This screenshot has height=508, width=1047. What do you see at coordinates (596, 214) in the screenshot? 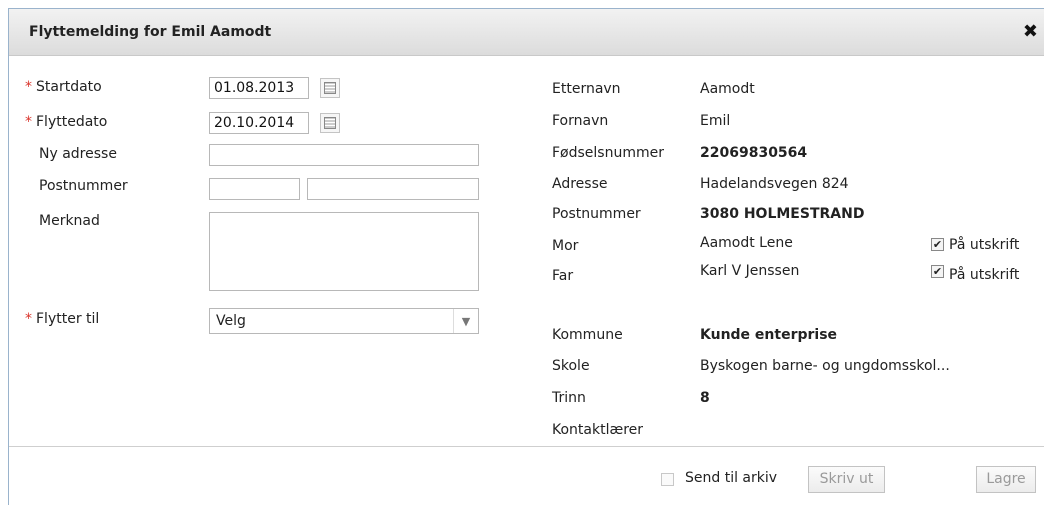
I see `postnummer-info-label: Postnummer` at bounding box center [596, 214].